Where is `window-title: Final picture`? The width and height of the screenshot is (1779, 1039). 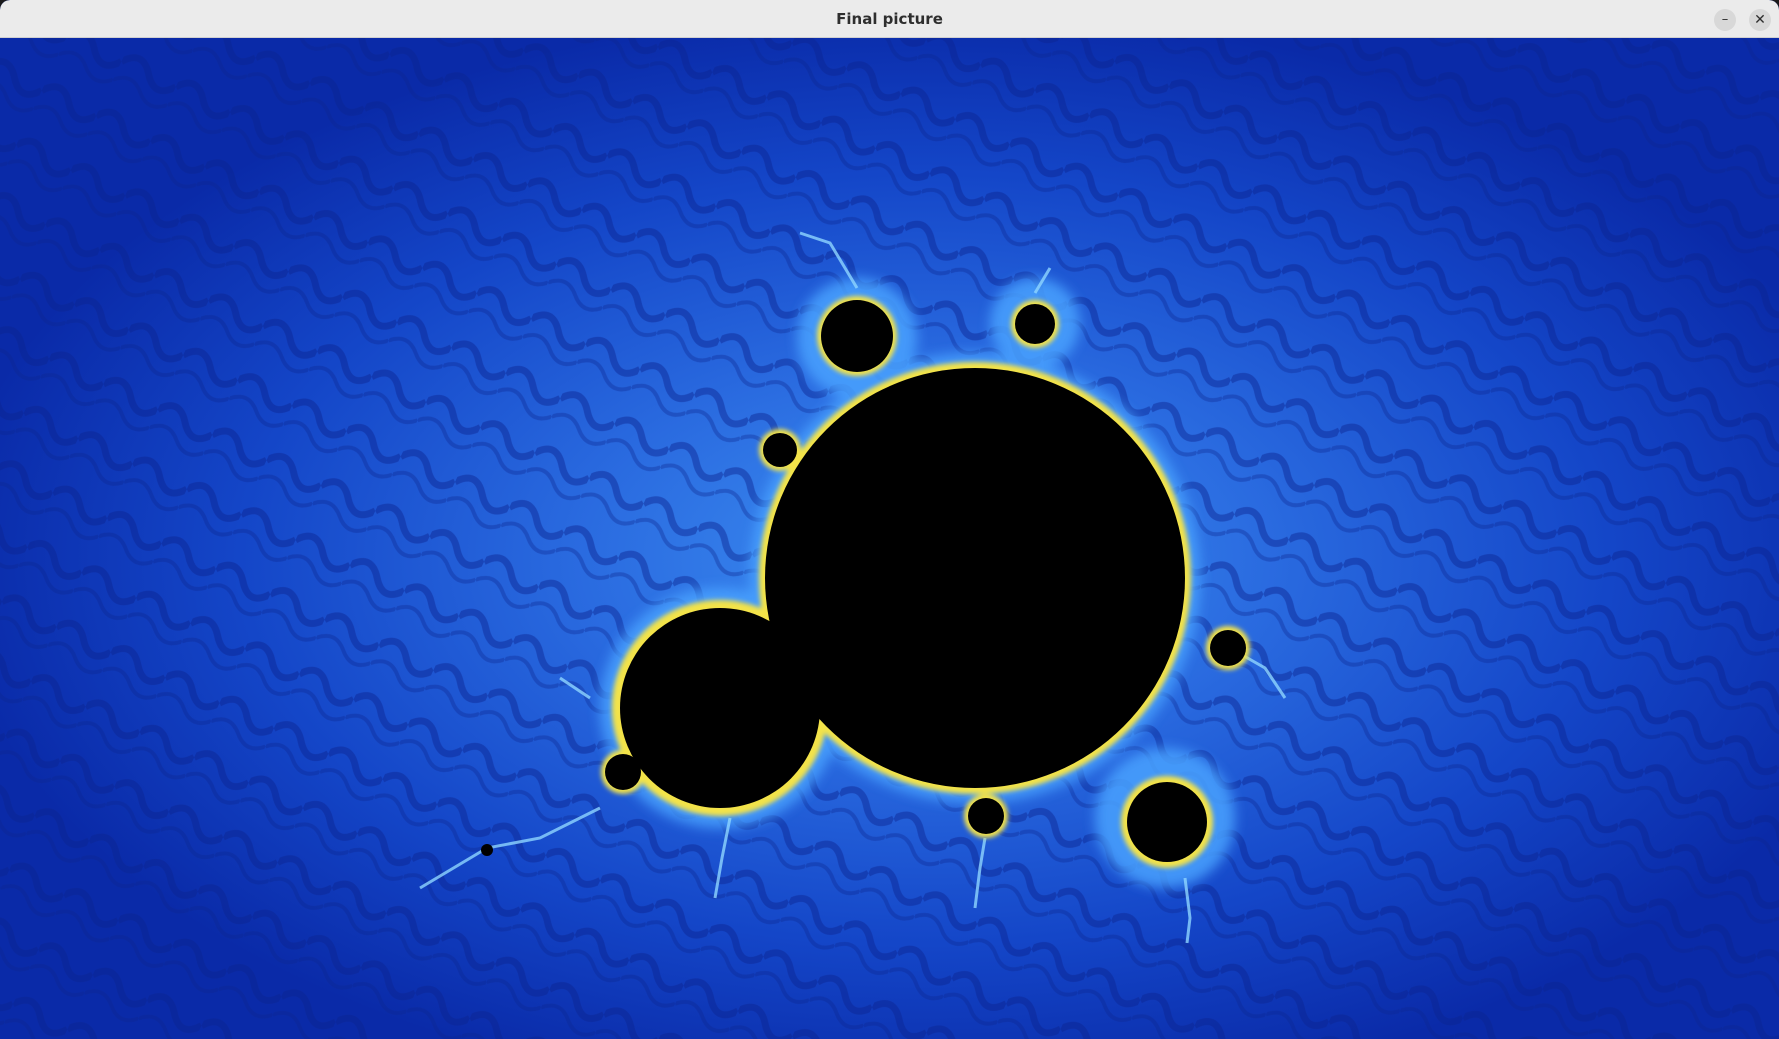 window-title: Final picture is located at coordinates (889, 19).